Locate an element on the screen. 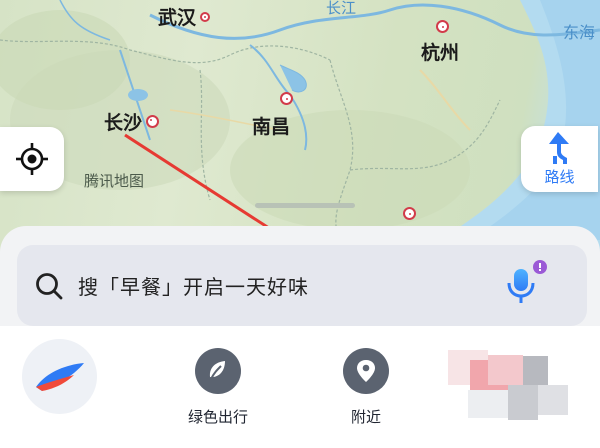 The width and height of the screenshot is (600, 448). nav-item-nearby: 附近 is located at coordinates (366, 387).